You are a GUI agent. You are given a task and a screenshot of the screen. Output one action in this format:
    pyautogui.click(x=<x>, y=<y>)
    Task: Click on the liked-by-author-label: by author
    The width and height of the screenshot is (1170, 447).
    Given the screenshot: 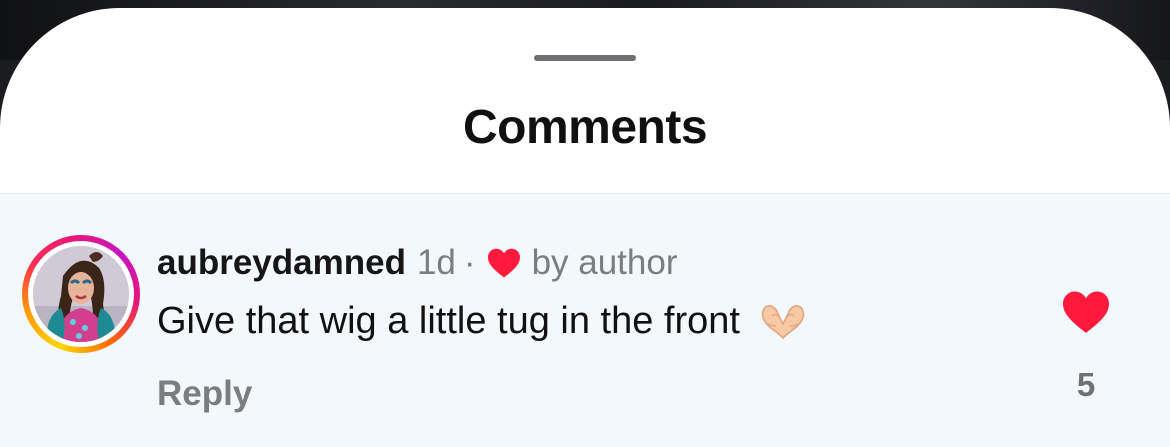 What is the action you would take?
    pyautogui.click(x=604, y=262)
    